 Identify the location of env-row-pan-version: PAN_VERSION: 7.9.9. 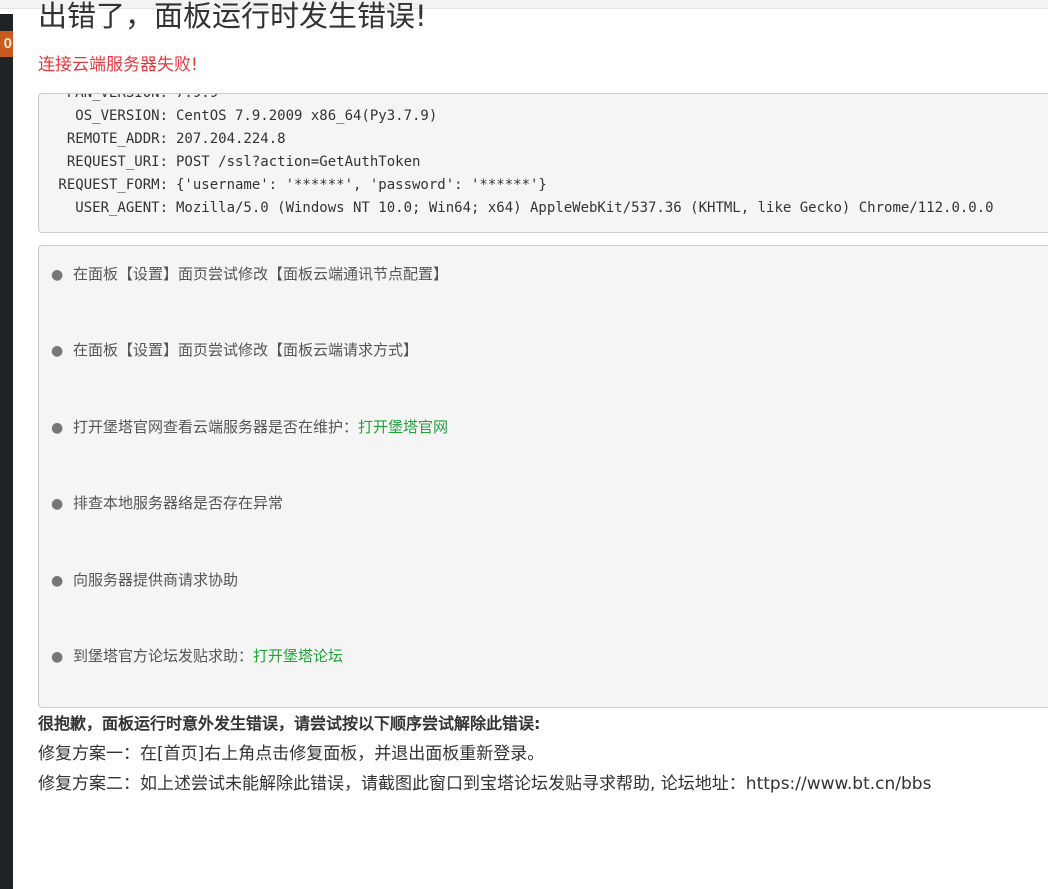
(129, 99).